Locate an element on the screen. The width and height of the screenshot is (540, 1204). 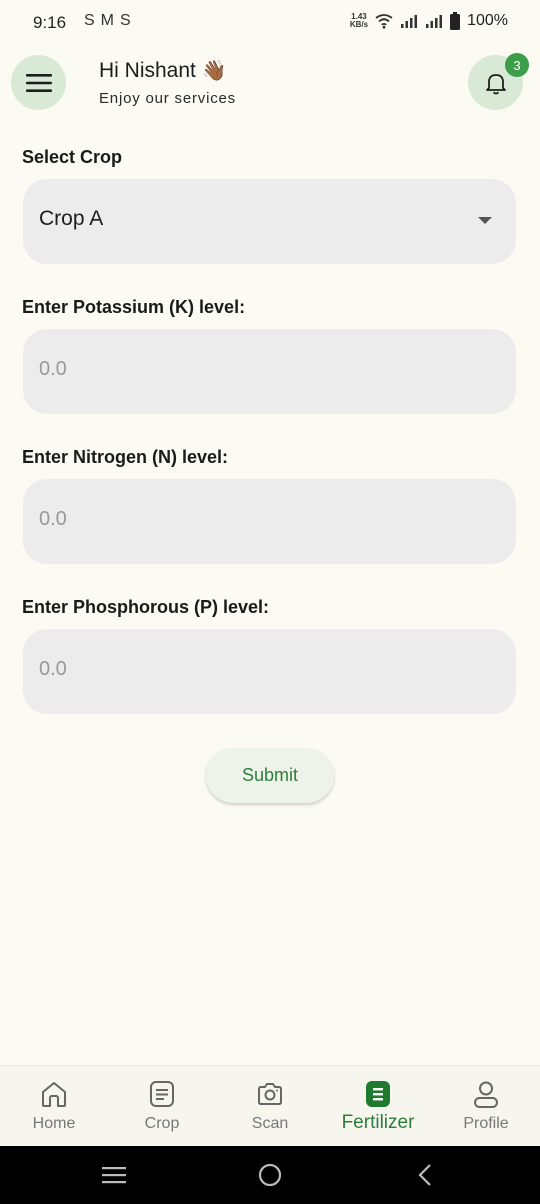
nav-label-crop: Crop is located at coordinates (162, 1123).